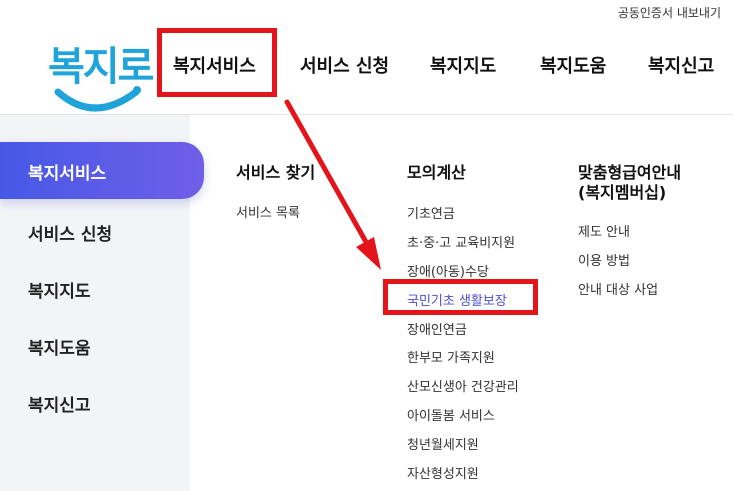  What do you see at coordinates (332, 184) in the screenshot?
I see `red-arrow-icon` at bounding box center [332, 184].